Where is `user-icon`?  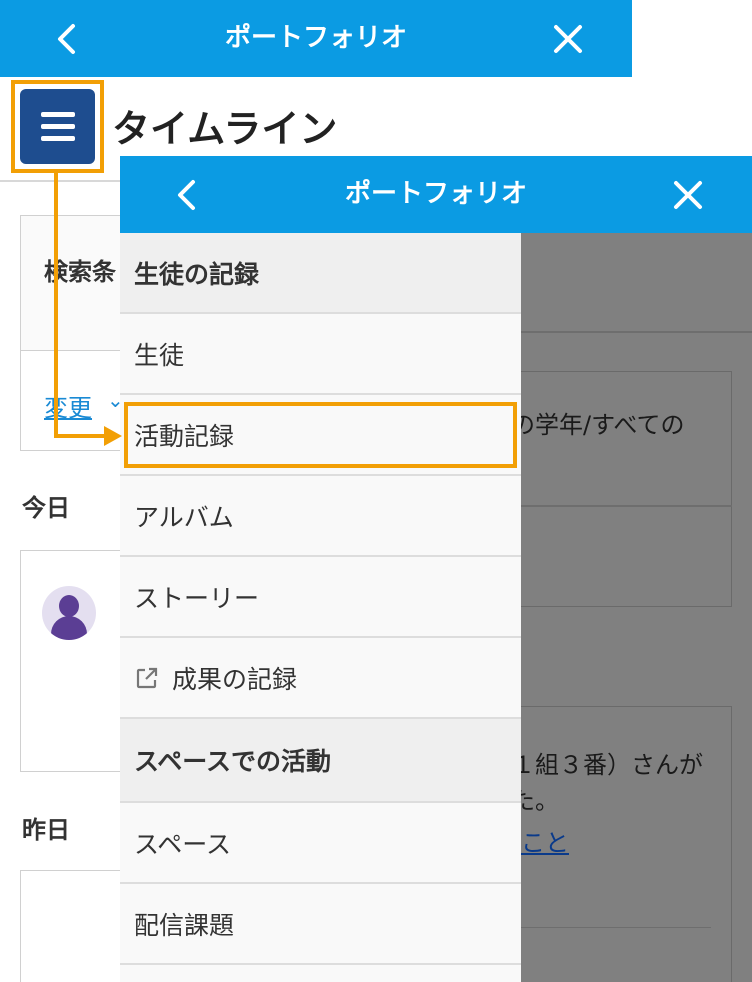
user-icon is located at coordinates (69, 606).